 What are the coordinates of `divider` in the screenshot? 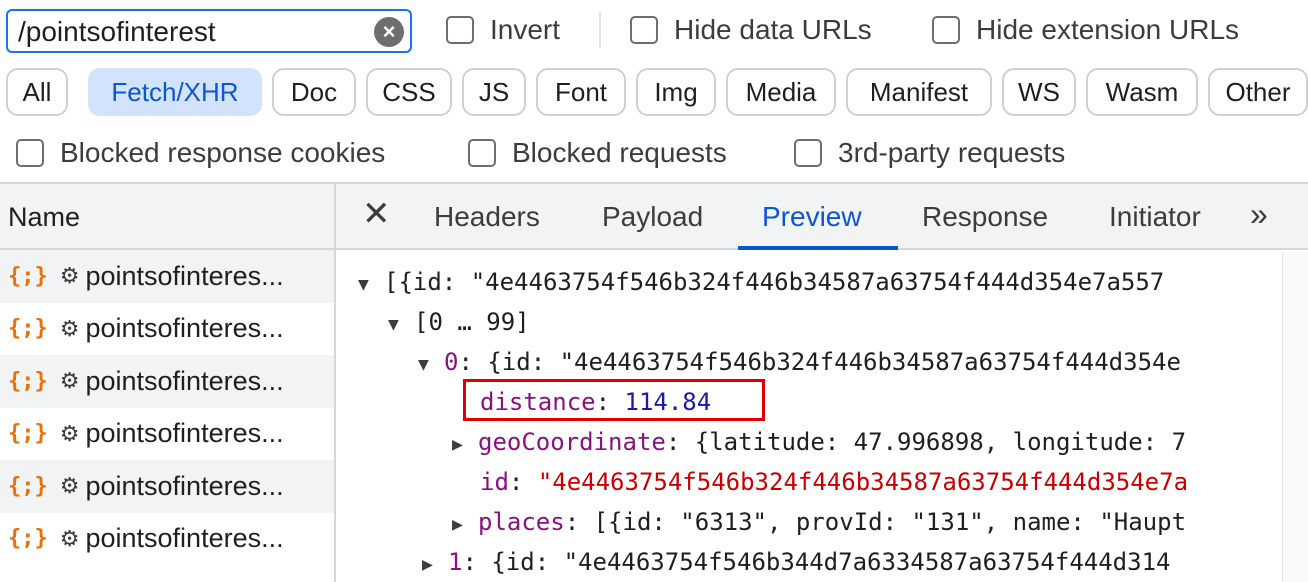 It's located at (600, 30).